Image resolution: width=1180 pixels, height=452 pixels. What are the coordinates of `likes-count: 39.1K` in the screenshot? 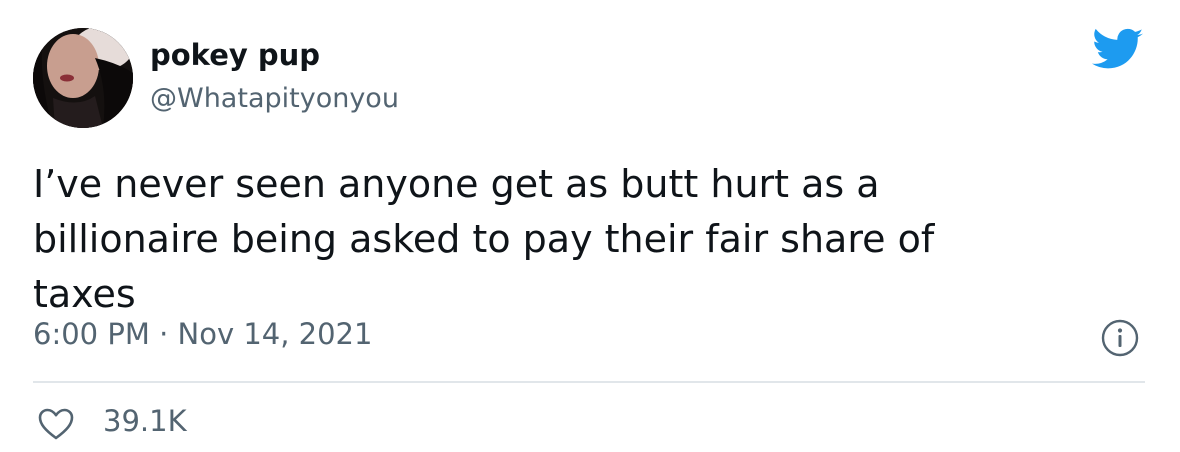 It's located at (145, 421).